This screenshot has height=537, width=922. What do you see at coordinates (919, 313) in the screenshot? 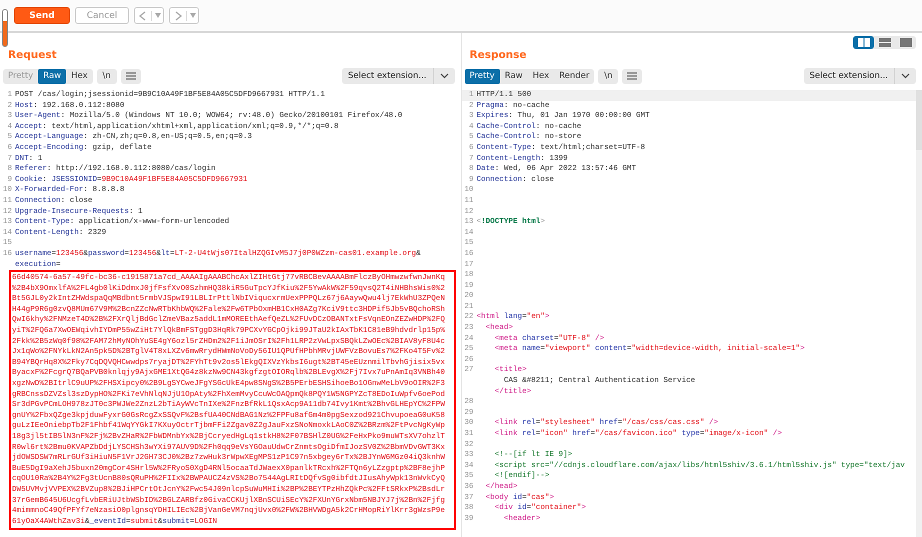
I see `scrollbar` at bounding box center [919, 313].